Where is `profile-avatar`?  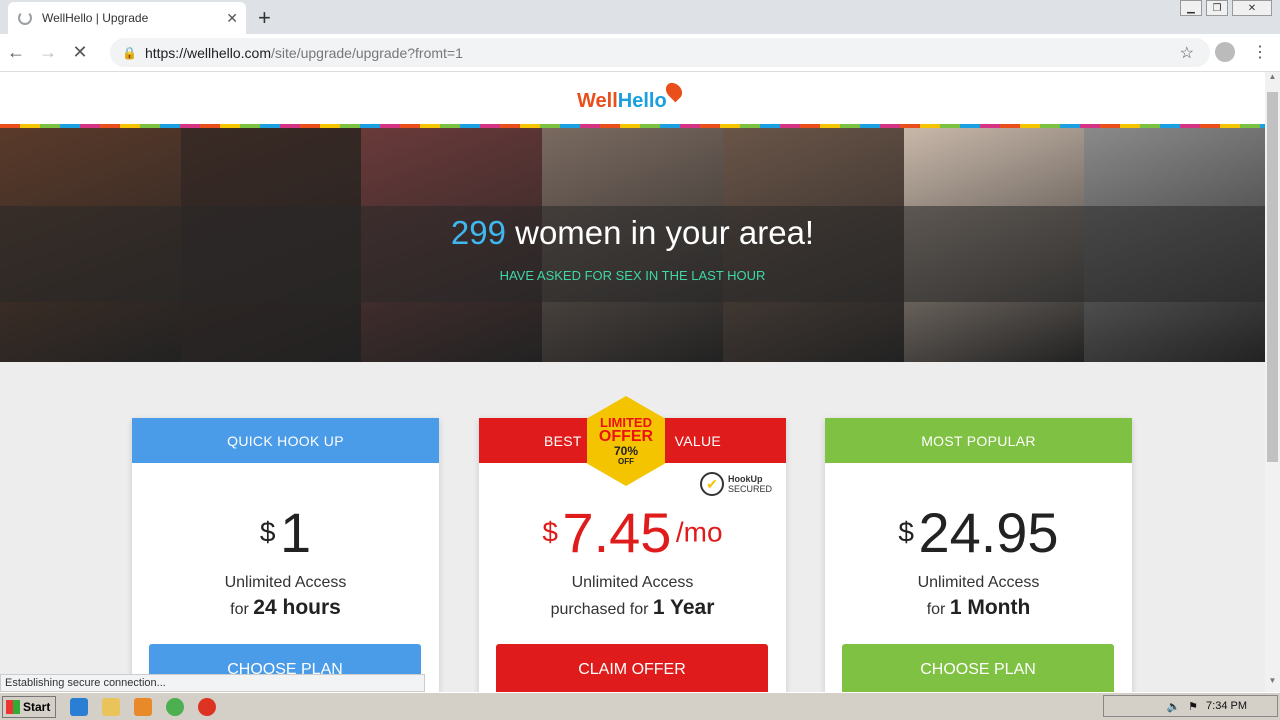 profile-avatar is located at coordinates (1225, 52).